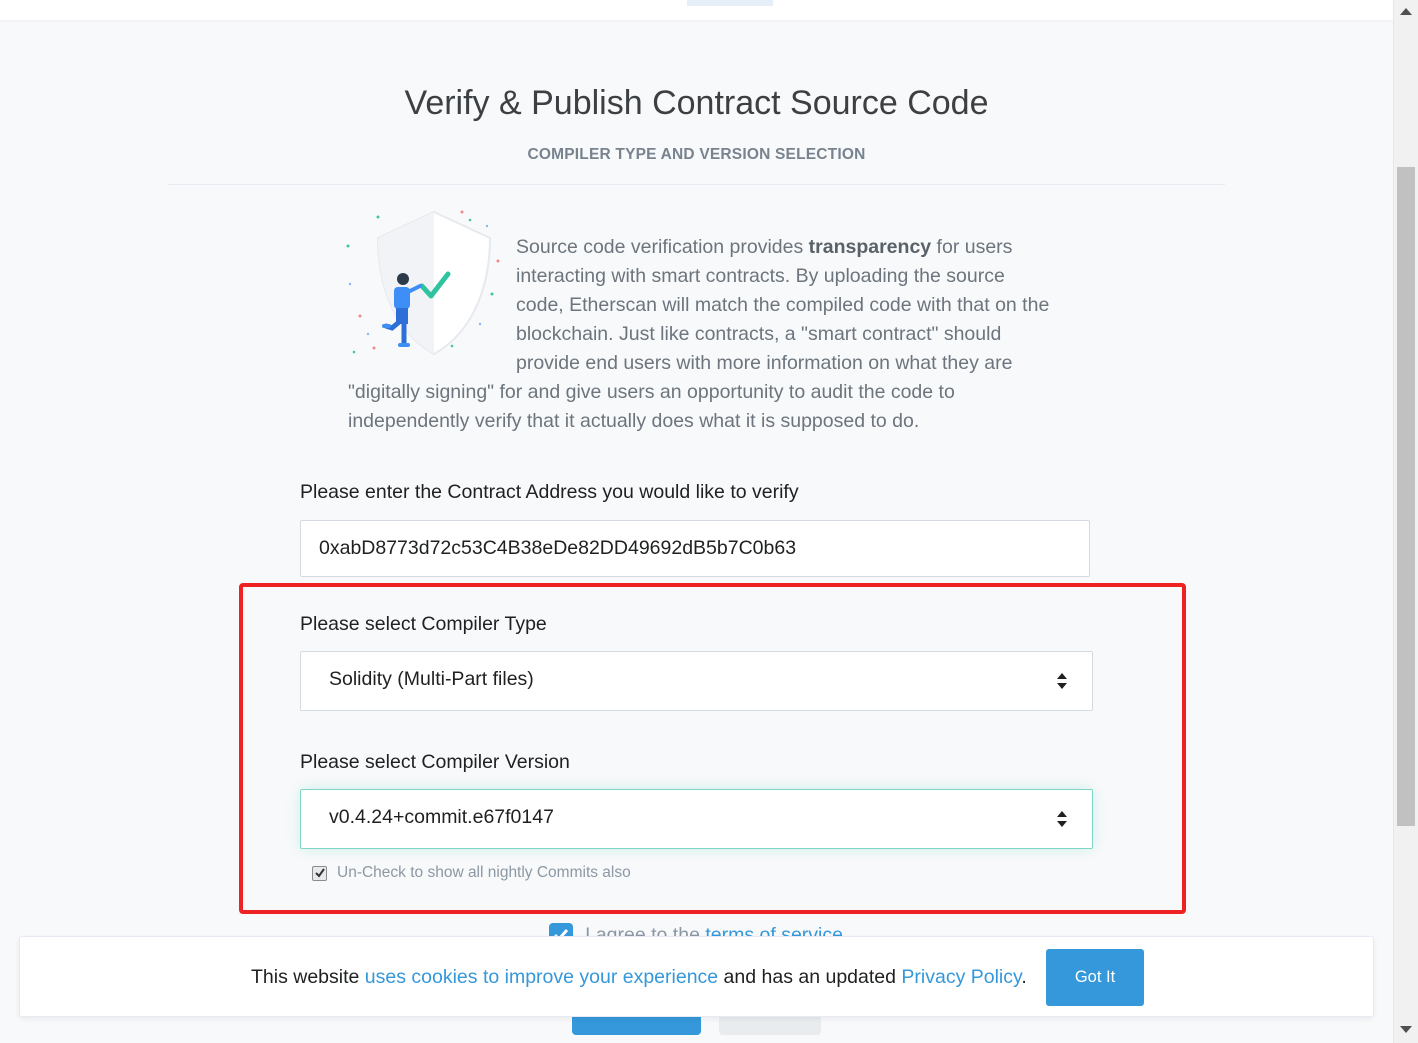  I want to click on page-scrollbar, so click(1405, 521).